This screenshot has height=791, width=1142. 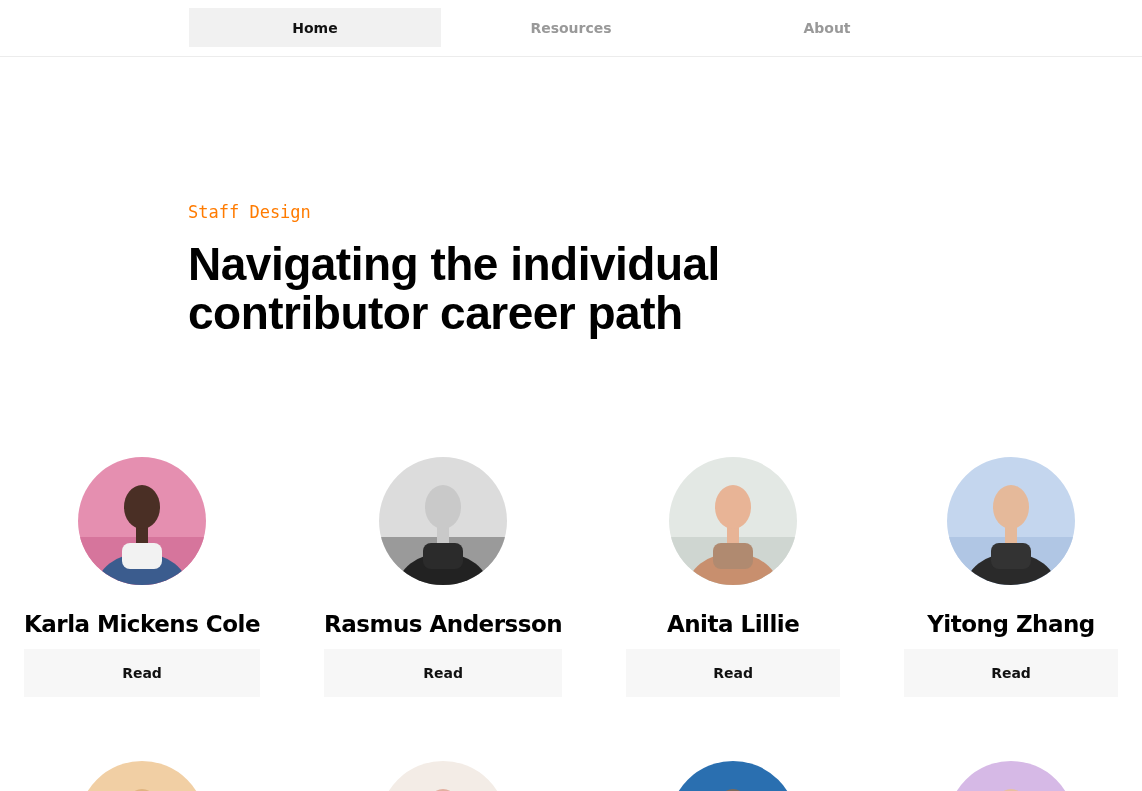 What do you see at coordinates (454, 289) in the screenshot?
I see `page-title: Navigating the individual contributor career path` at bounding box center [454, 289].